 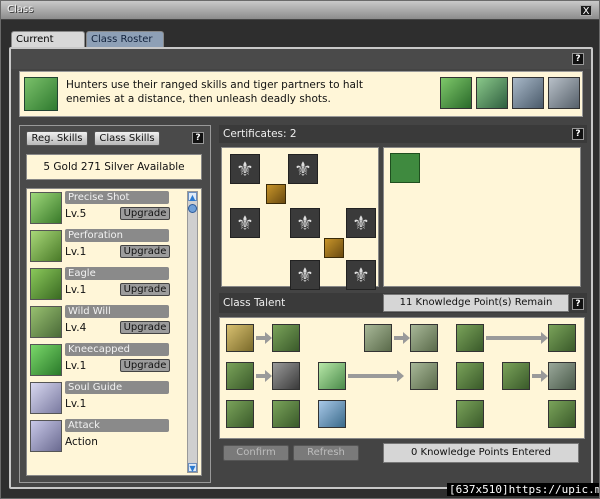 I want to click on certificate-grid: ⚜ ⚜ ⚜ ⚜ ⚜ ⚜ ⚜, so click(x=300, y=218).